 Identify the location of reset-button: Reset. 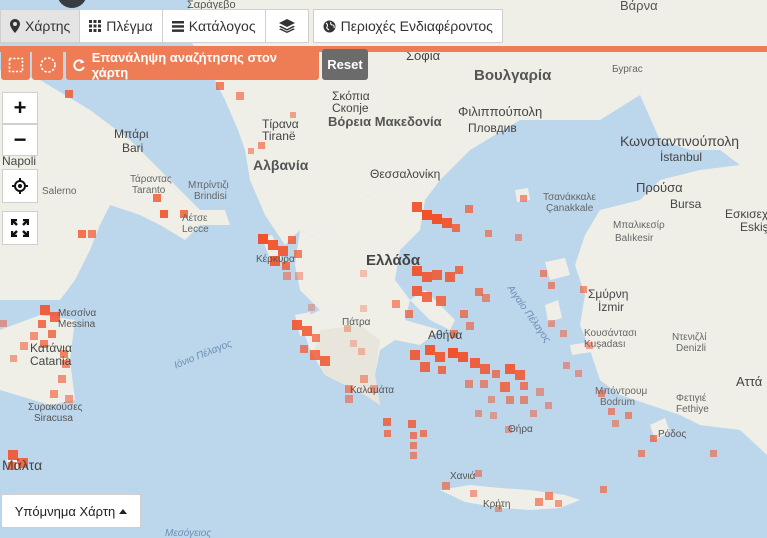
(345, 64).